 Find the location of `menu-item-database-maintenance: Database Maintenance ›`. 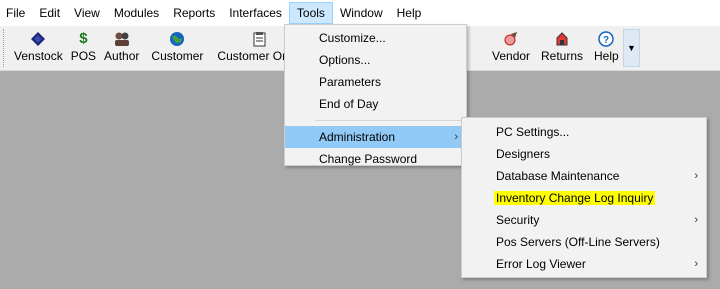

menu-item-database-maintenance: Database Maintenance › is located at coordinates (584, 176).